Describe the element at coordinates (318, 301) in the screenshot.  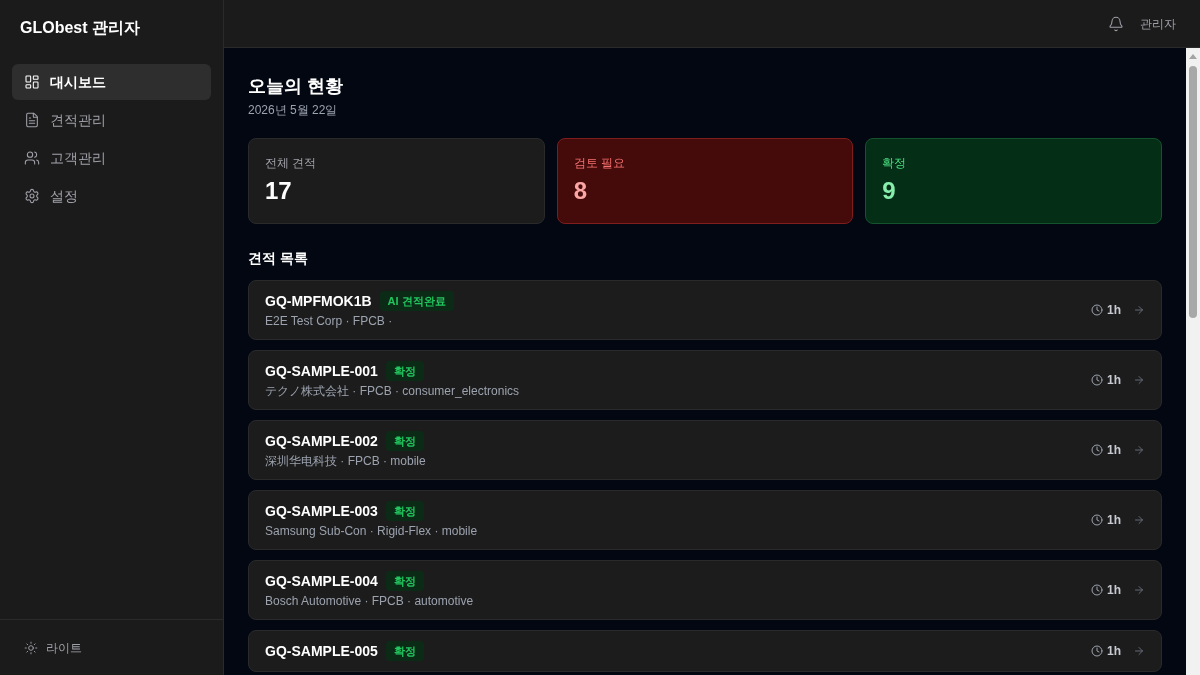
I see `quote-id: GQ-MPFMOK1B` at that location.